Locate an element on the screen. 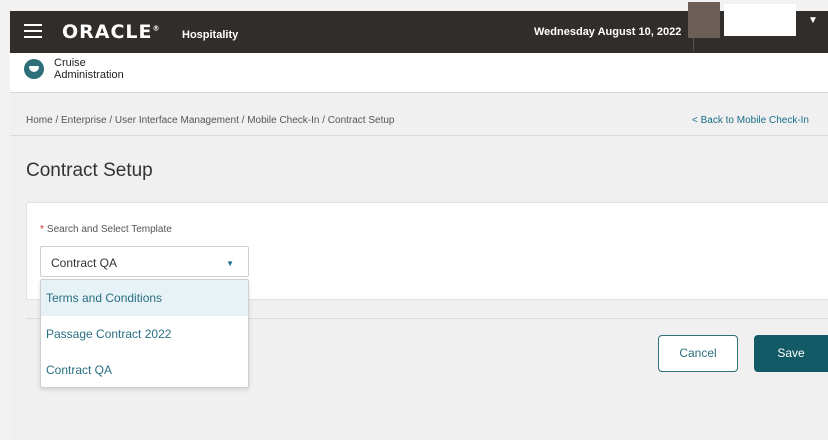  app-title-line2: Administration is located at coordinates (89, 75).